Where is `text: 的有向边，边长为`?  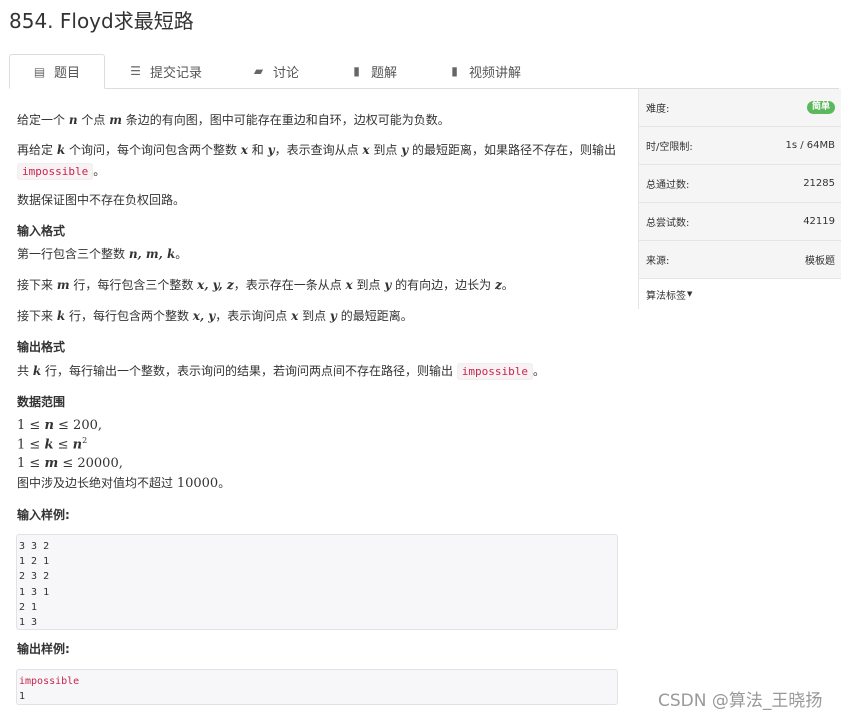
text: 的有向边，边长为 is located at coordinates (443, 285).